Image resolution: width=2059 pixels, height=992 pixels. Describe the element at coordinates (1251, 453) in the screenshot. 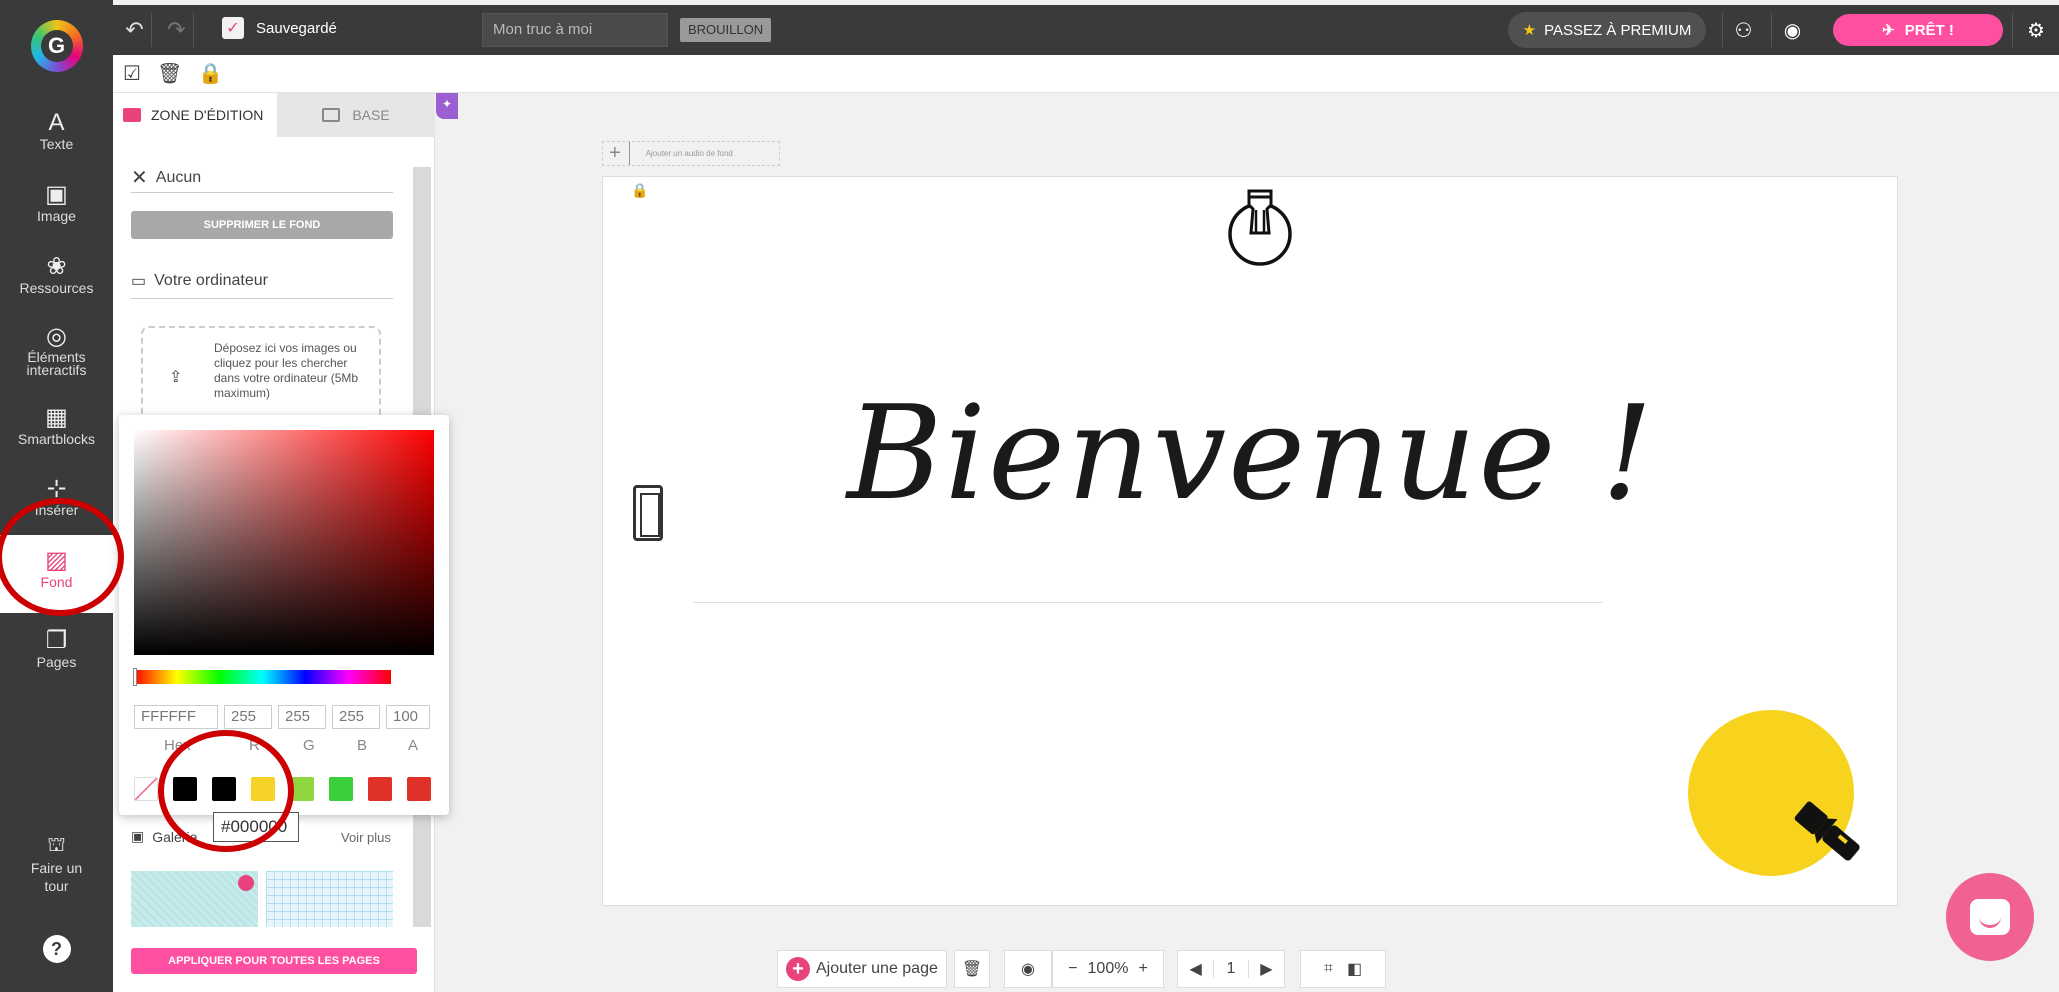

I see `welcome-title: Bienvenue !` at that location.